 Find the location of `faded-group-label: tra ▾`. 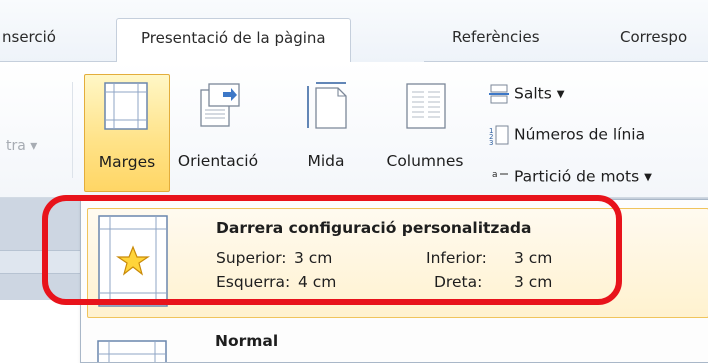

faded-group-label: tra ▾ is located at coordinates (22, 146).